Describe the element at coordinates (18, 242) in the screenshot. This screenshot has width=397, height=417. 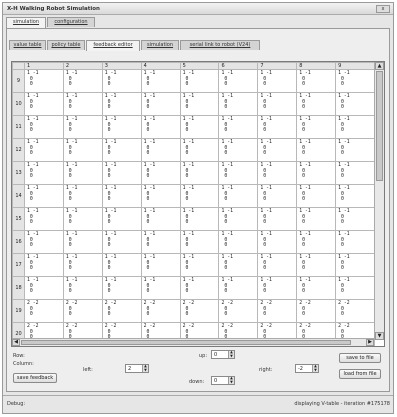
I see `row-header: 16` at that location.